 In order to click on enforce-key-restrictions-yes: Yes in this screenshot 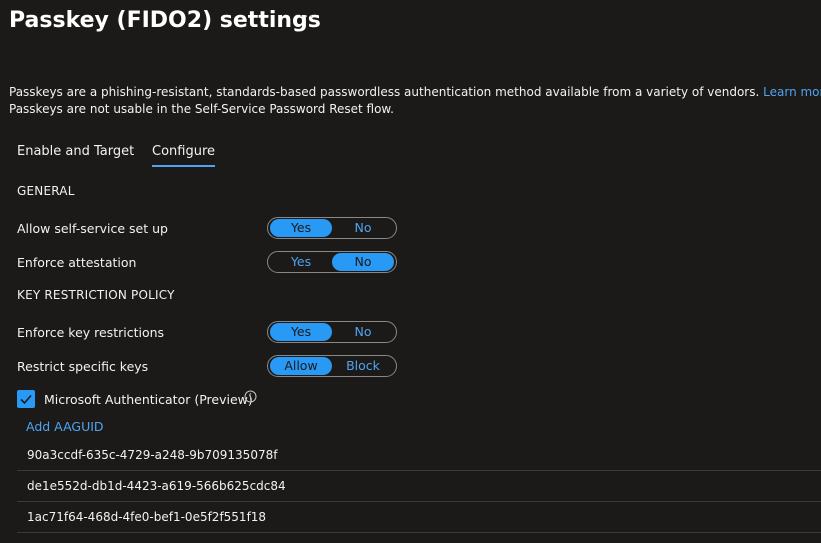, I will do `click(301, 332)`.